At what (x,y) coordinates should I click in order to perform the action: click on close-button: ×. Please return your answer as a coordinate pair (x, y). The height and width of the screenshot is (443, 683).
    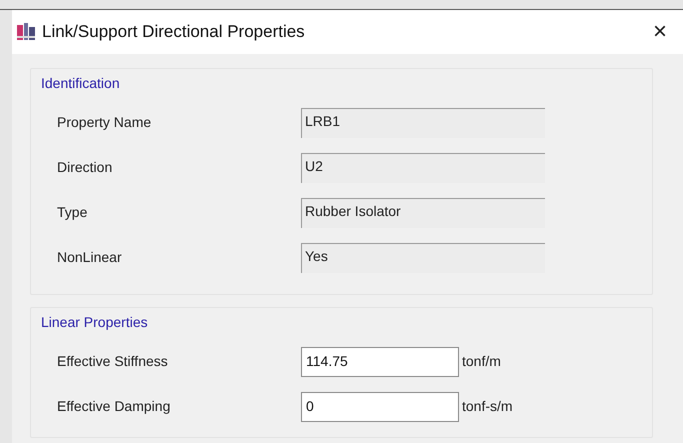
    Looking at the image, I should click on (660, 32).